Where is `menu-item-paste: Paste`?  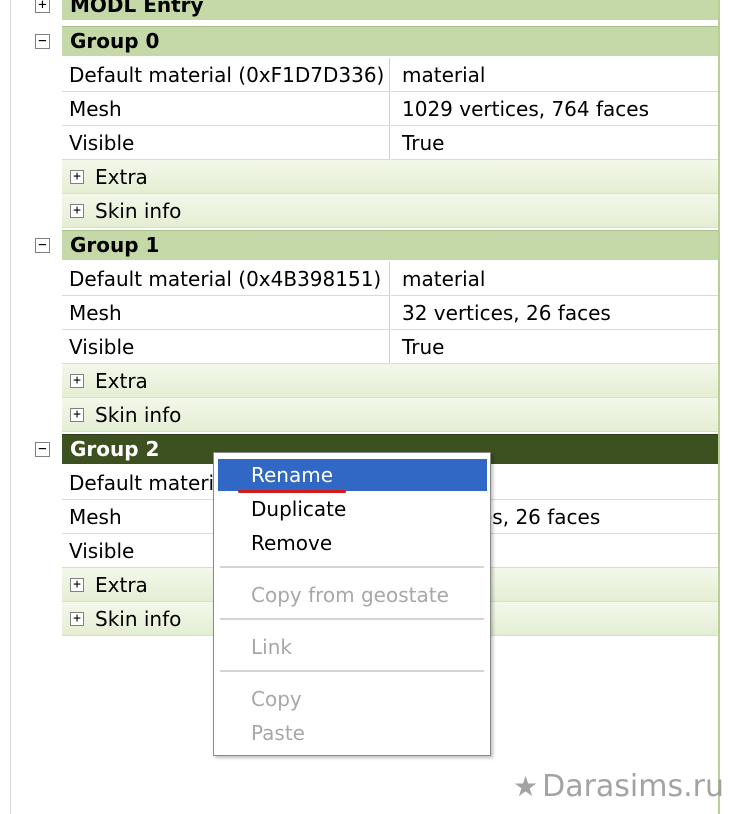 menu-item-paste: Paste is located at coordinates (352, 733).